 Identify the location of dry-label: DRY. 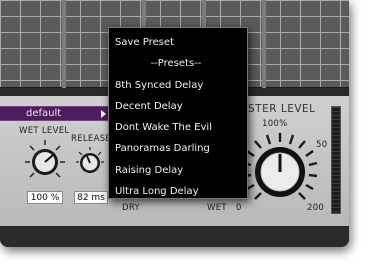
(131, 208).